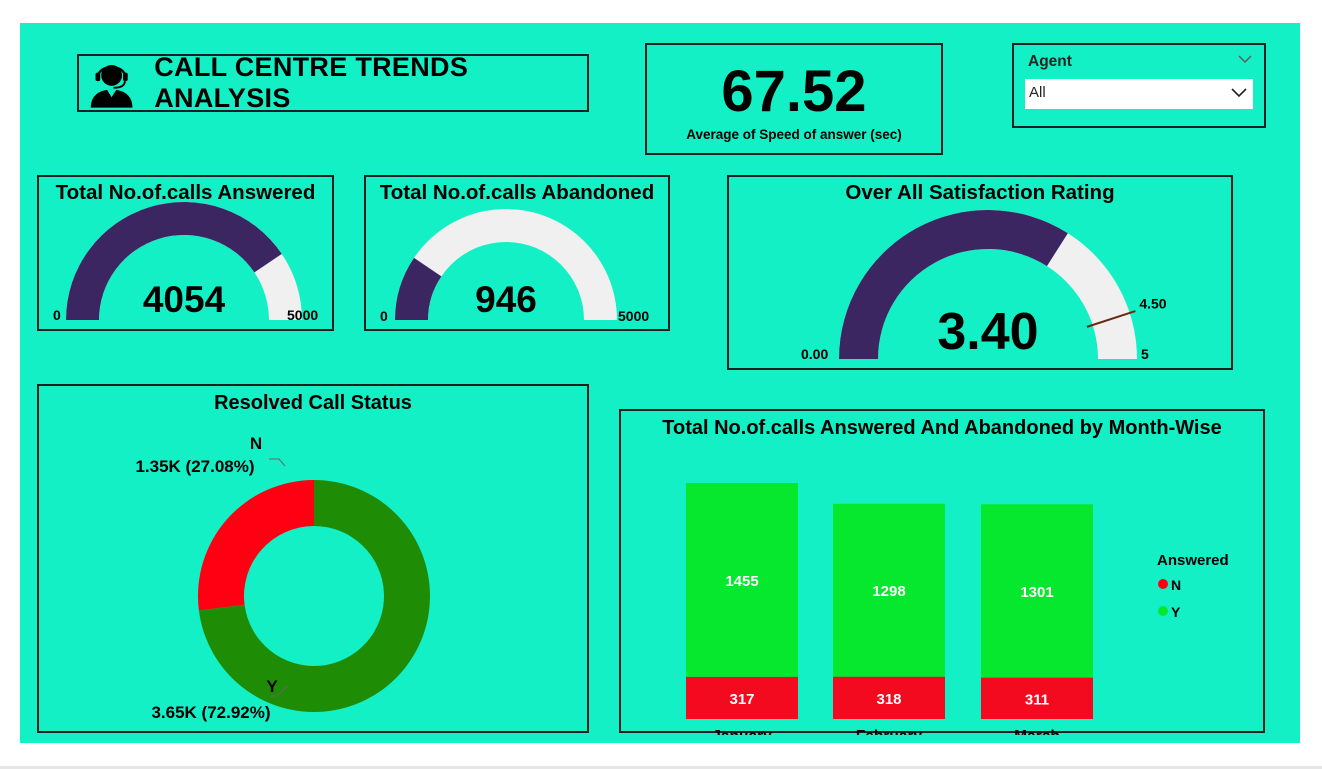 This screenshot has height=769, width=1322. What do you see at coordinates (311, 82) in the screenshot?
I see `page-title: CALL CENTRE TRENDS ANALYSIS` at bounding box center [311, 82].